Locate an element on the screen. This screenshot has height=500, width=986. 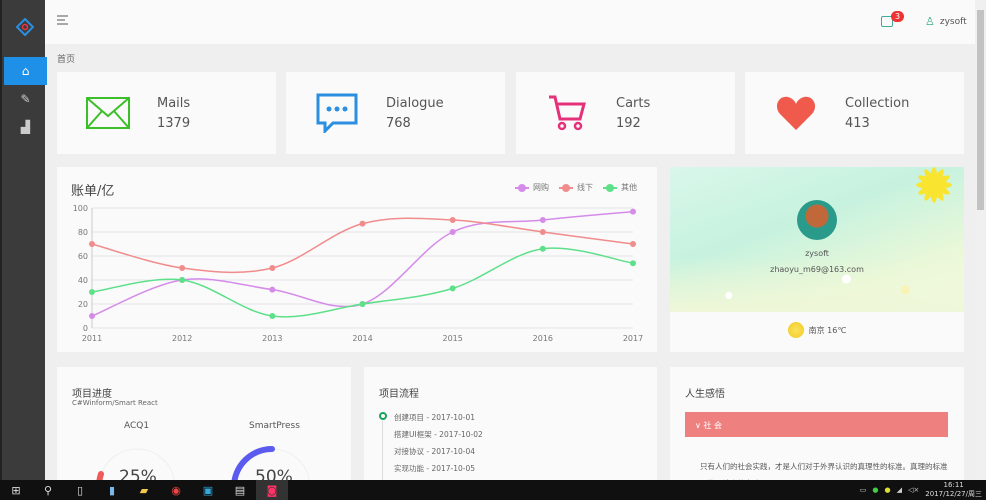
stat-value: 1379 is located at coordinates (174, 123).